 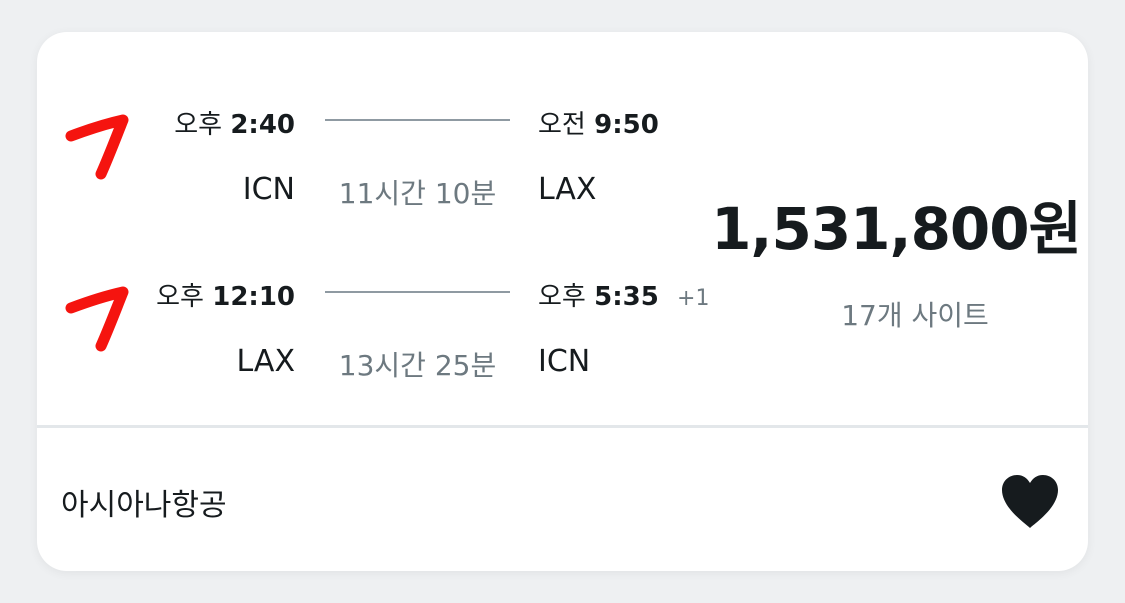 What do you see at coordinates (265, 361) in the screenshot?
I see `departure-airport: LAX` at bounding box center [265, 361].